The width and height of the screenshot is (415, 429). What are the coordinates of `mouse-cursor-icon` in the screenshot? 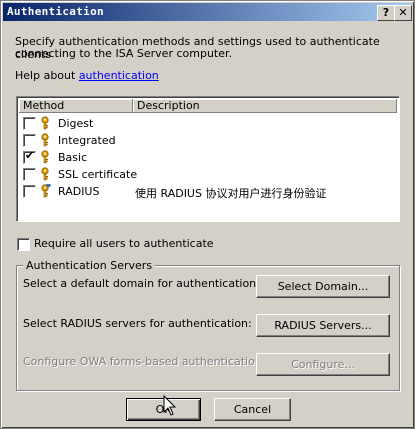 It's located at (170, 405).